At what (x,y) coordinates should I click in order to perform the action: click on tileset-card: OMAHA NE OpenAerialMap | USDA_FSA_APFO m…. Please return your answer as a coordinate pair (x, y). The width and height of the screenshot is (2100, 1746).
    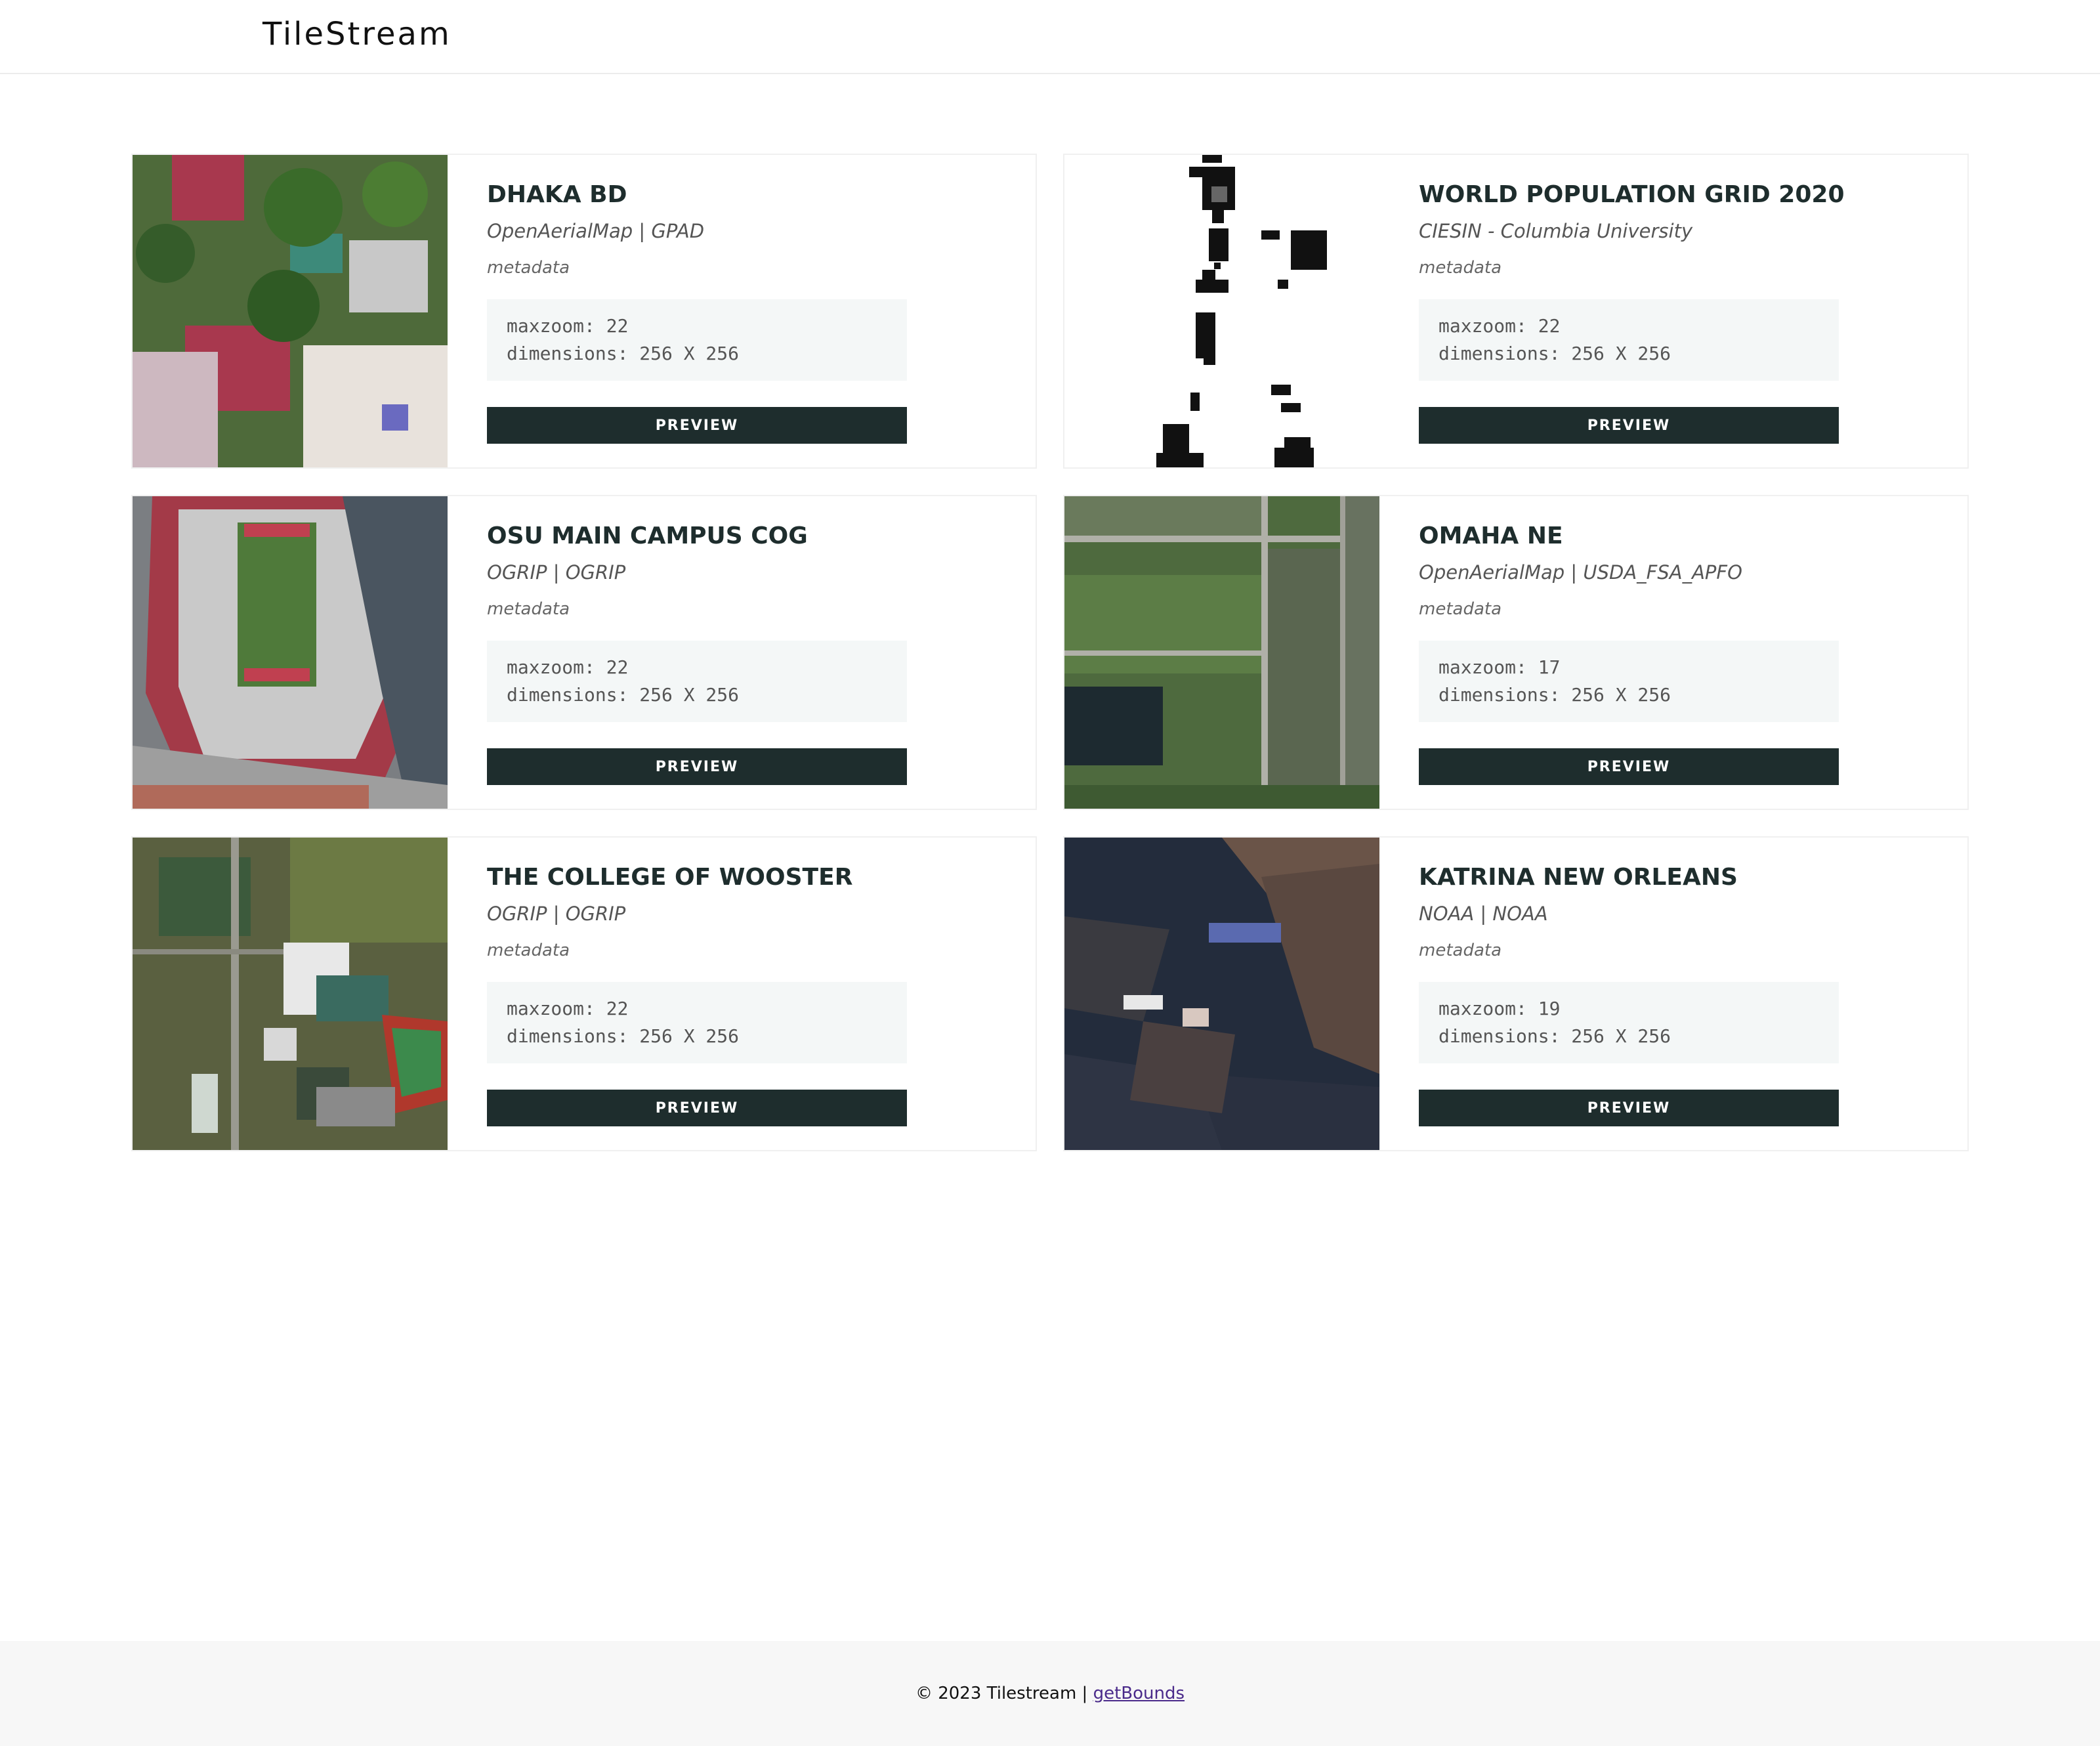
    Looking at the image, I should click on (1516, 652).